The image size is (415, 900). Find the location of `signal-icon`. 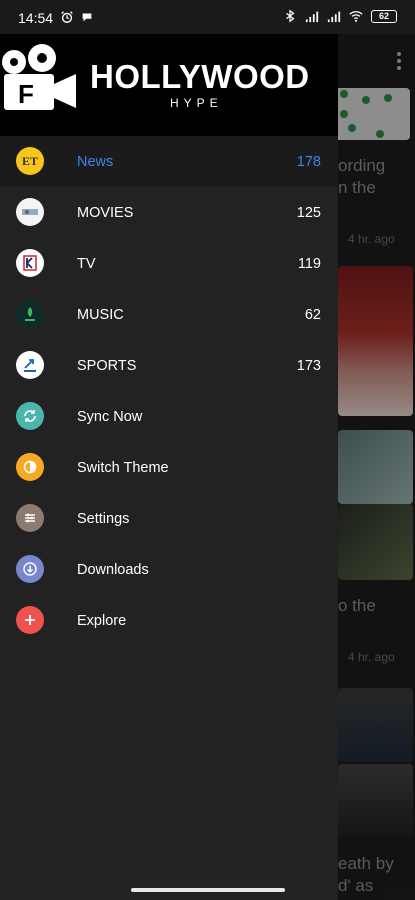

signal-icon is located at coordinates (312, 17).